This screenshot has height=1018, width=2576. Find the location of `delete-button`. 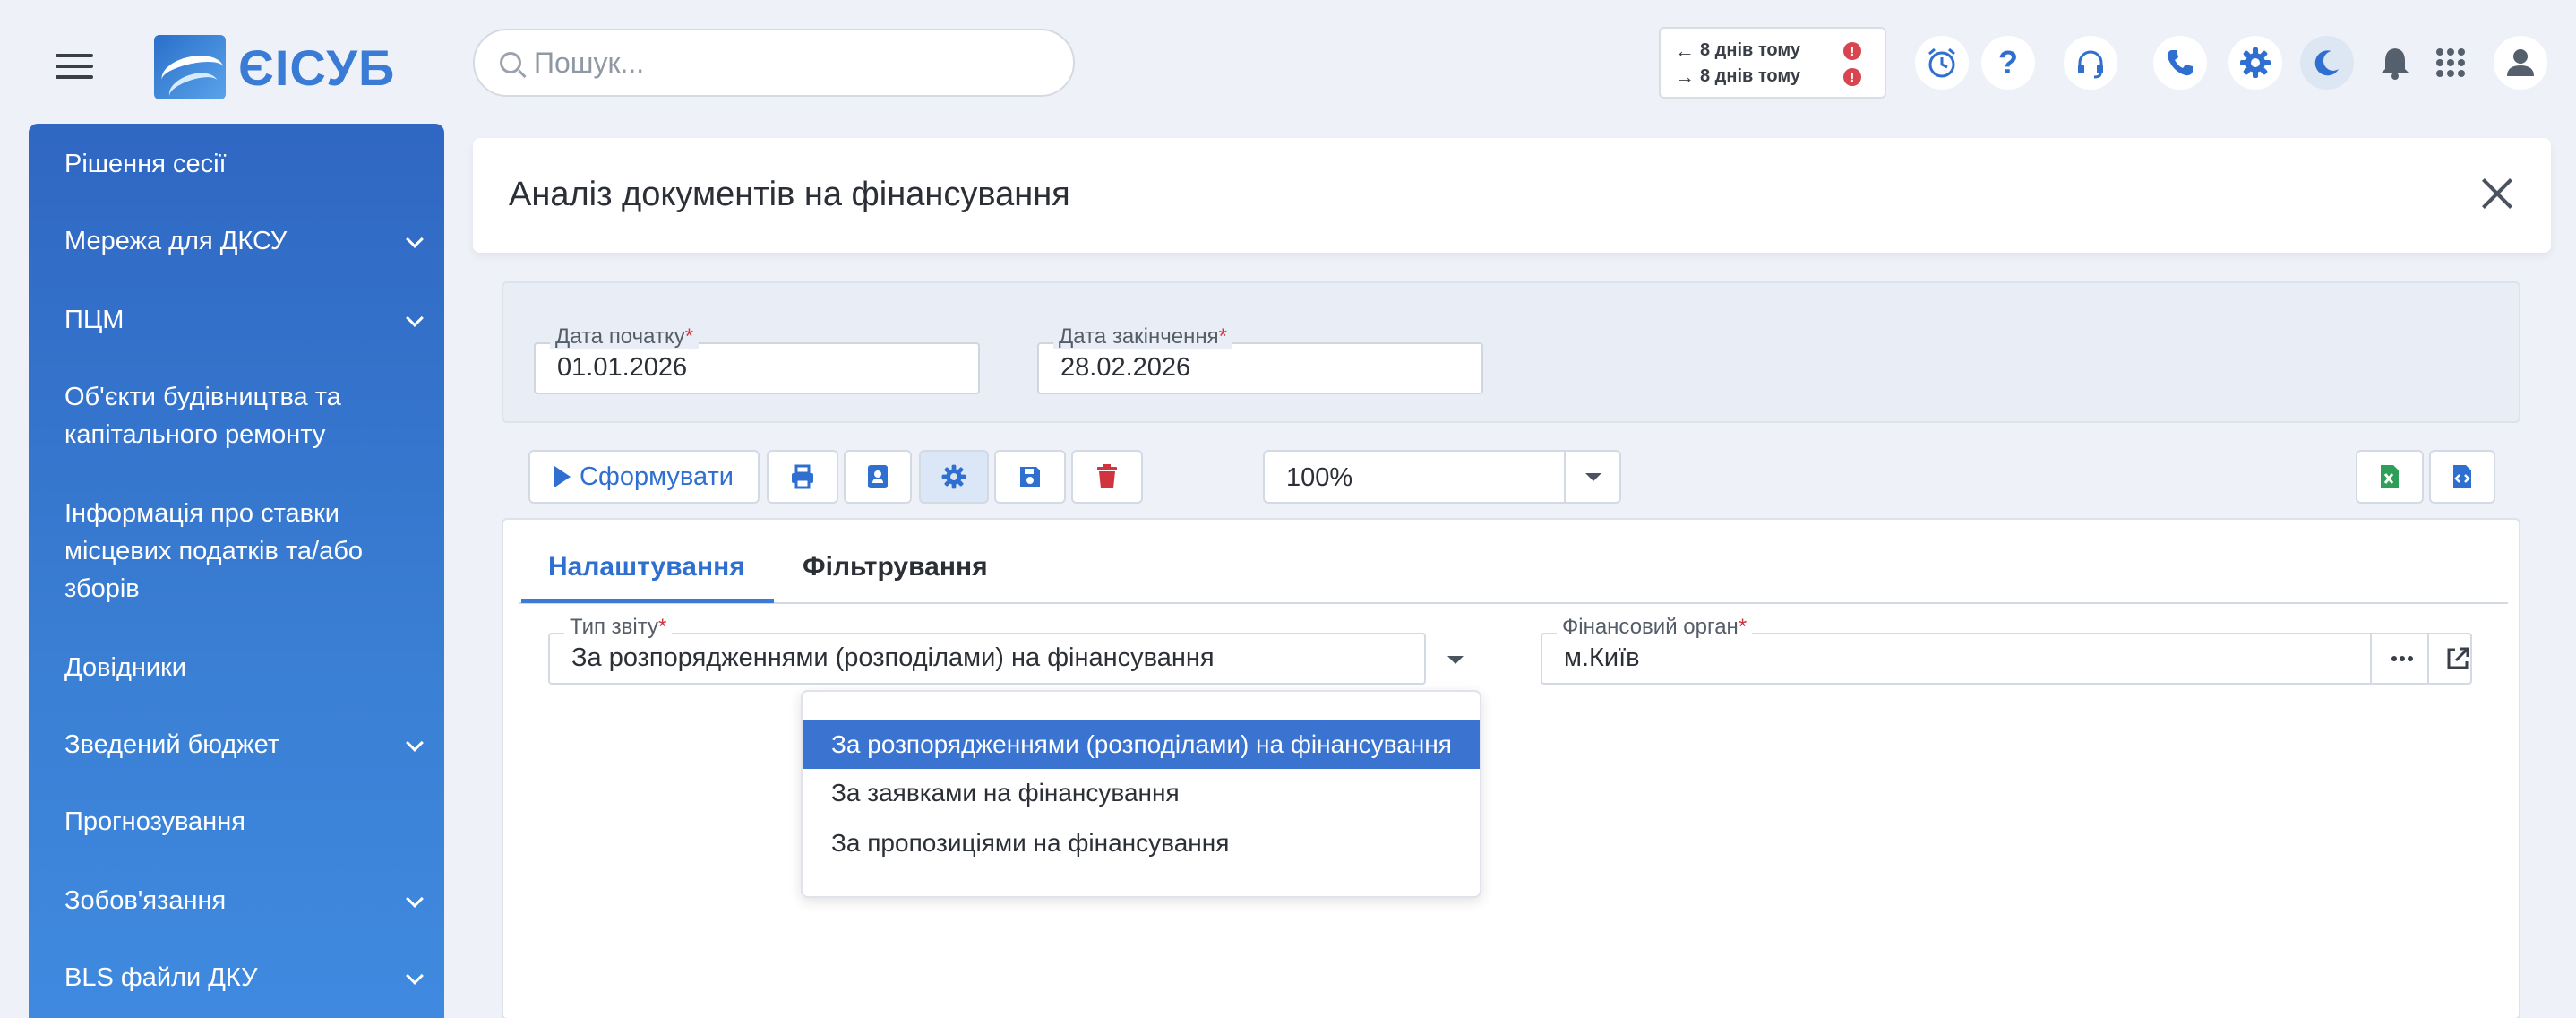

delete-button is located at coordinates (1107, 477).